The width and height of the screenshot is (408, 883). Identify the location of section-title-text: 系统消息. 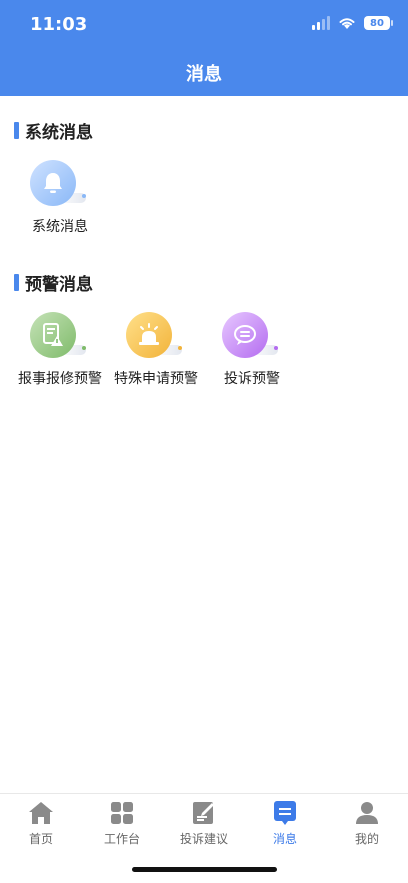
(59, 133).